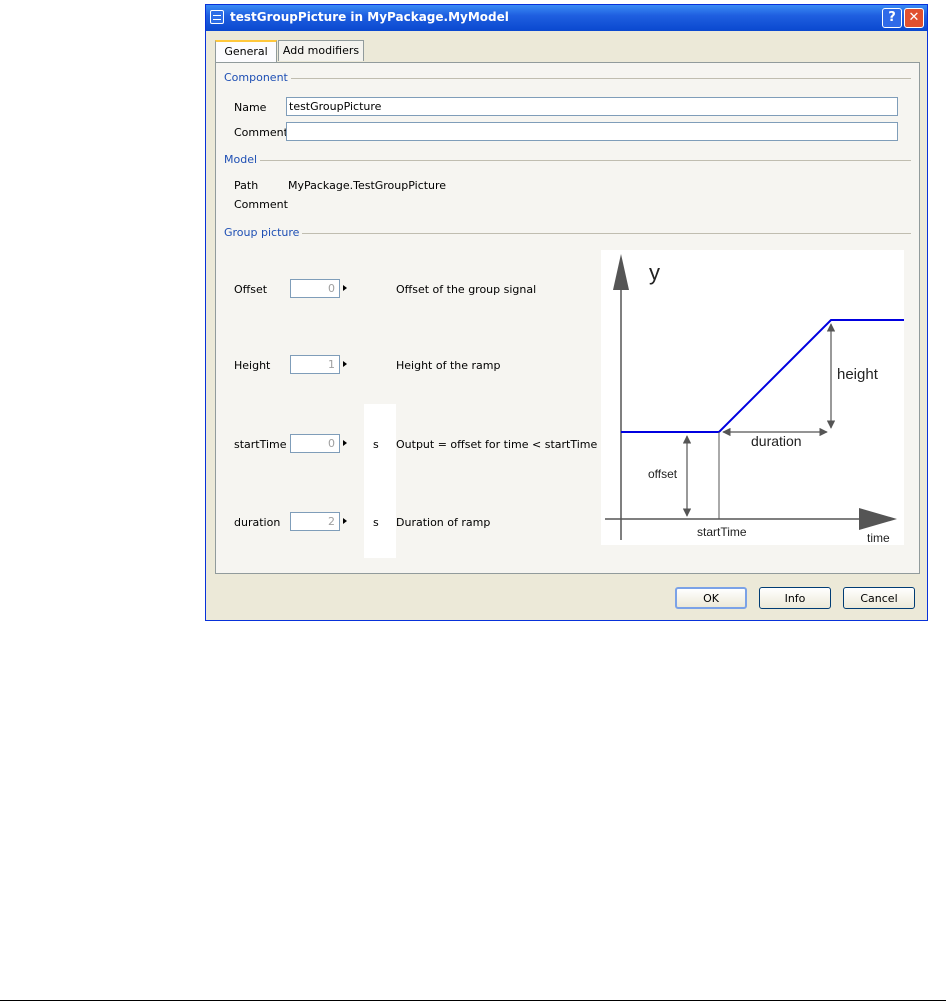 The width and height of the screenshot is (946, 1008). Describe the element at coordinates (246, 185) in the screenshot. I see `path-label: Path` at that location.